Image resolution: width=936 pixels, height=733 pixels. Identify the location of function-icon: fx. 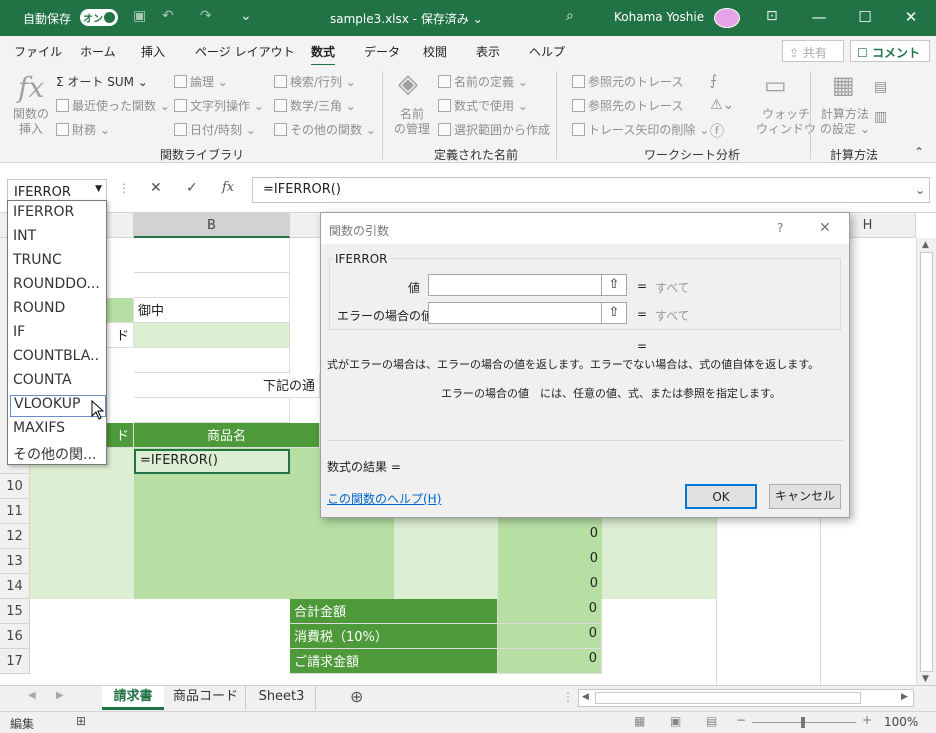
(31, 87).